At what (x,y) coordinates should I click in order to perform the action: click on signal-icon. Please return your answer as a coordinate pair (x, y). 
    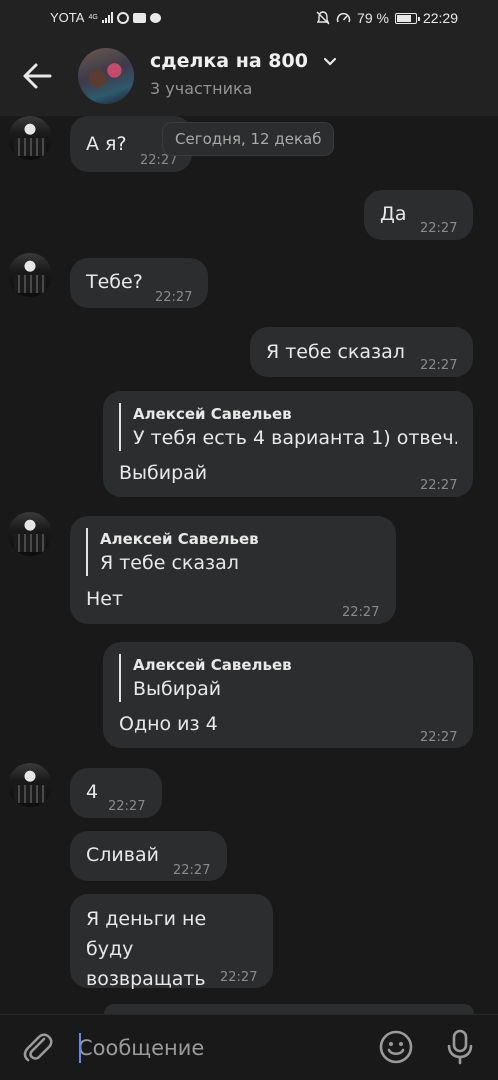
    Looking at the image, I should click on (107, 17).